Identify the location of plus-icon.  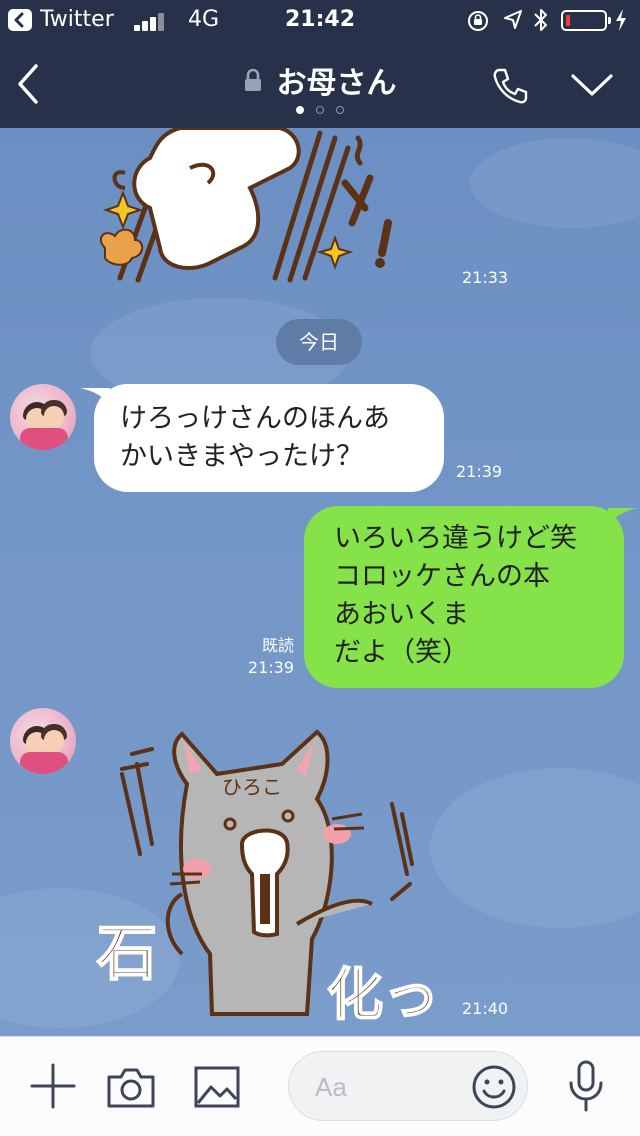
(53, 1086).